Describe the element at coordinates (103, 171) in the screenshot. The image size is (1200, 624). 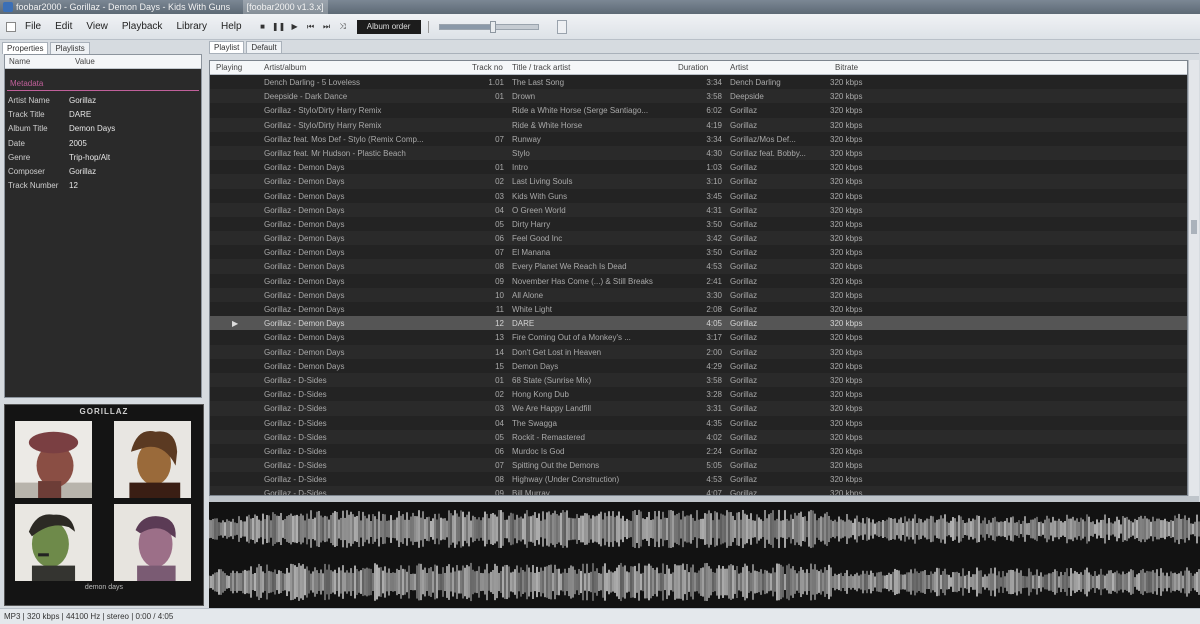
I see `property-row: Composer Gorillaz` at that location.